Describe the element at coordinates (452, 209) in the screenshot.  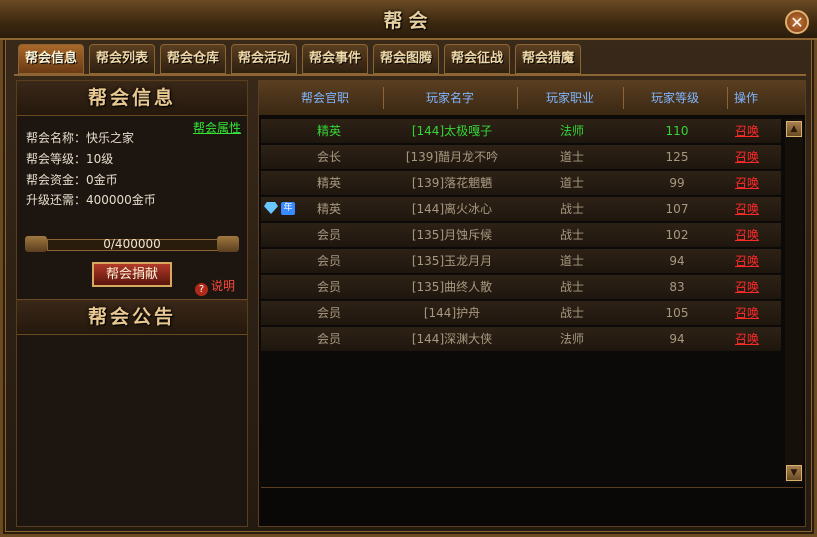
I see `member-name: [144]离火冰心` at that location.